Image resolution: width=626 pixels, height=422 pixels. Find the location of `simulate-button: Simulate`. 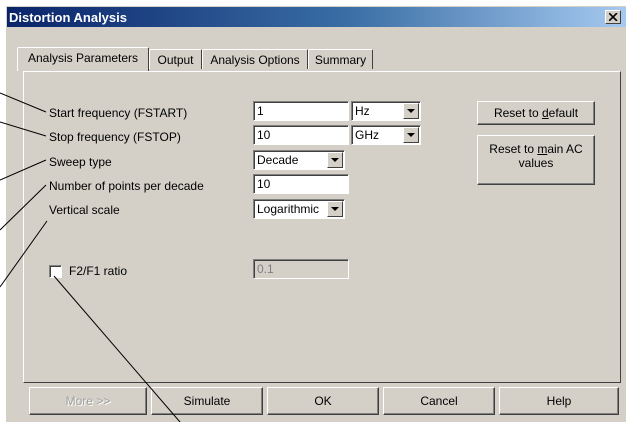

simulate-button: Simulate is located at coordinates (207, 401).